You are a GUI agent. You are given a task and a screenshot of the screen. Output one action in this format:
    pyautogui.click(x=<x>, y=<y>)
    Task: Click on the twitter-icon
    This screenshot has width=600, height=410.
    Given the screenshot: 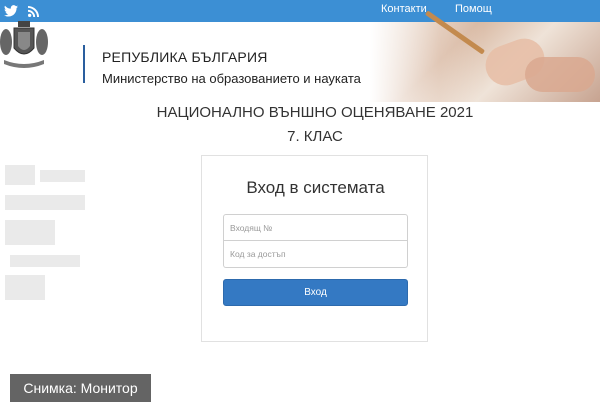 What is the action you would take?
    pyautogui.click(x=11, y=11)
    